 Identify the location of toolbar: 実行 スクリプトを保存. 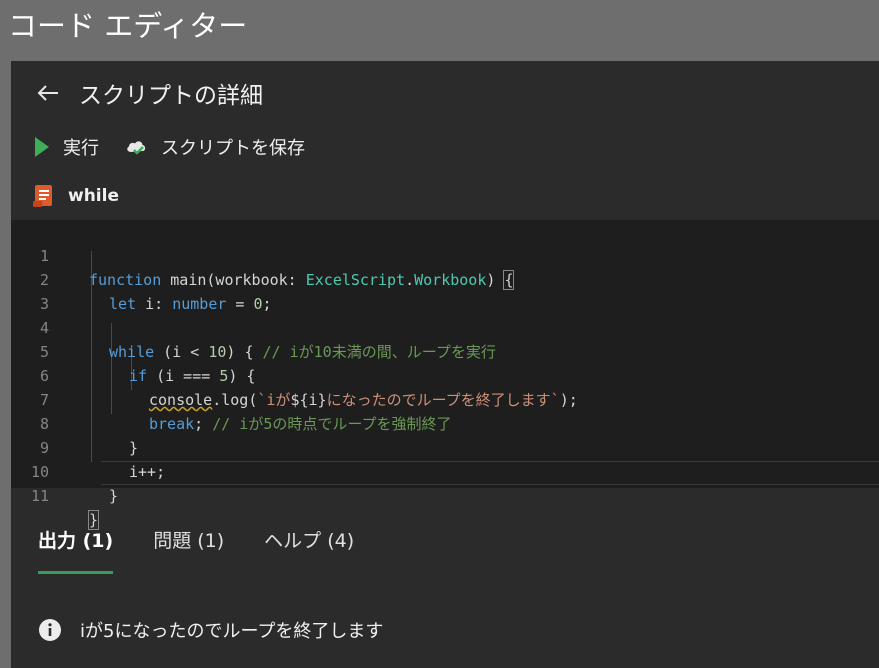
(182, 147).